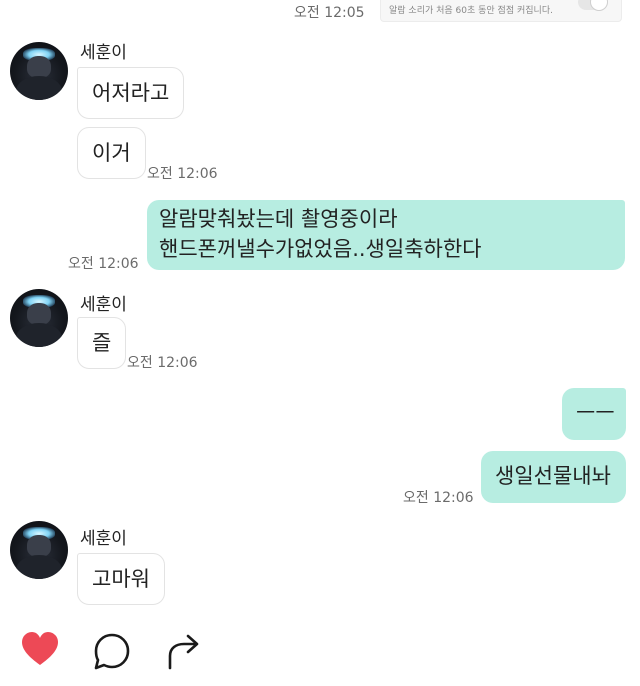 Image resolution: width=640 pixels, height=686 pixels. I want to click on message-bubble: 고마워, so click(121, 579).